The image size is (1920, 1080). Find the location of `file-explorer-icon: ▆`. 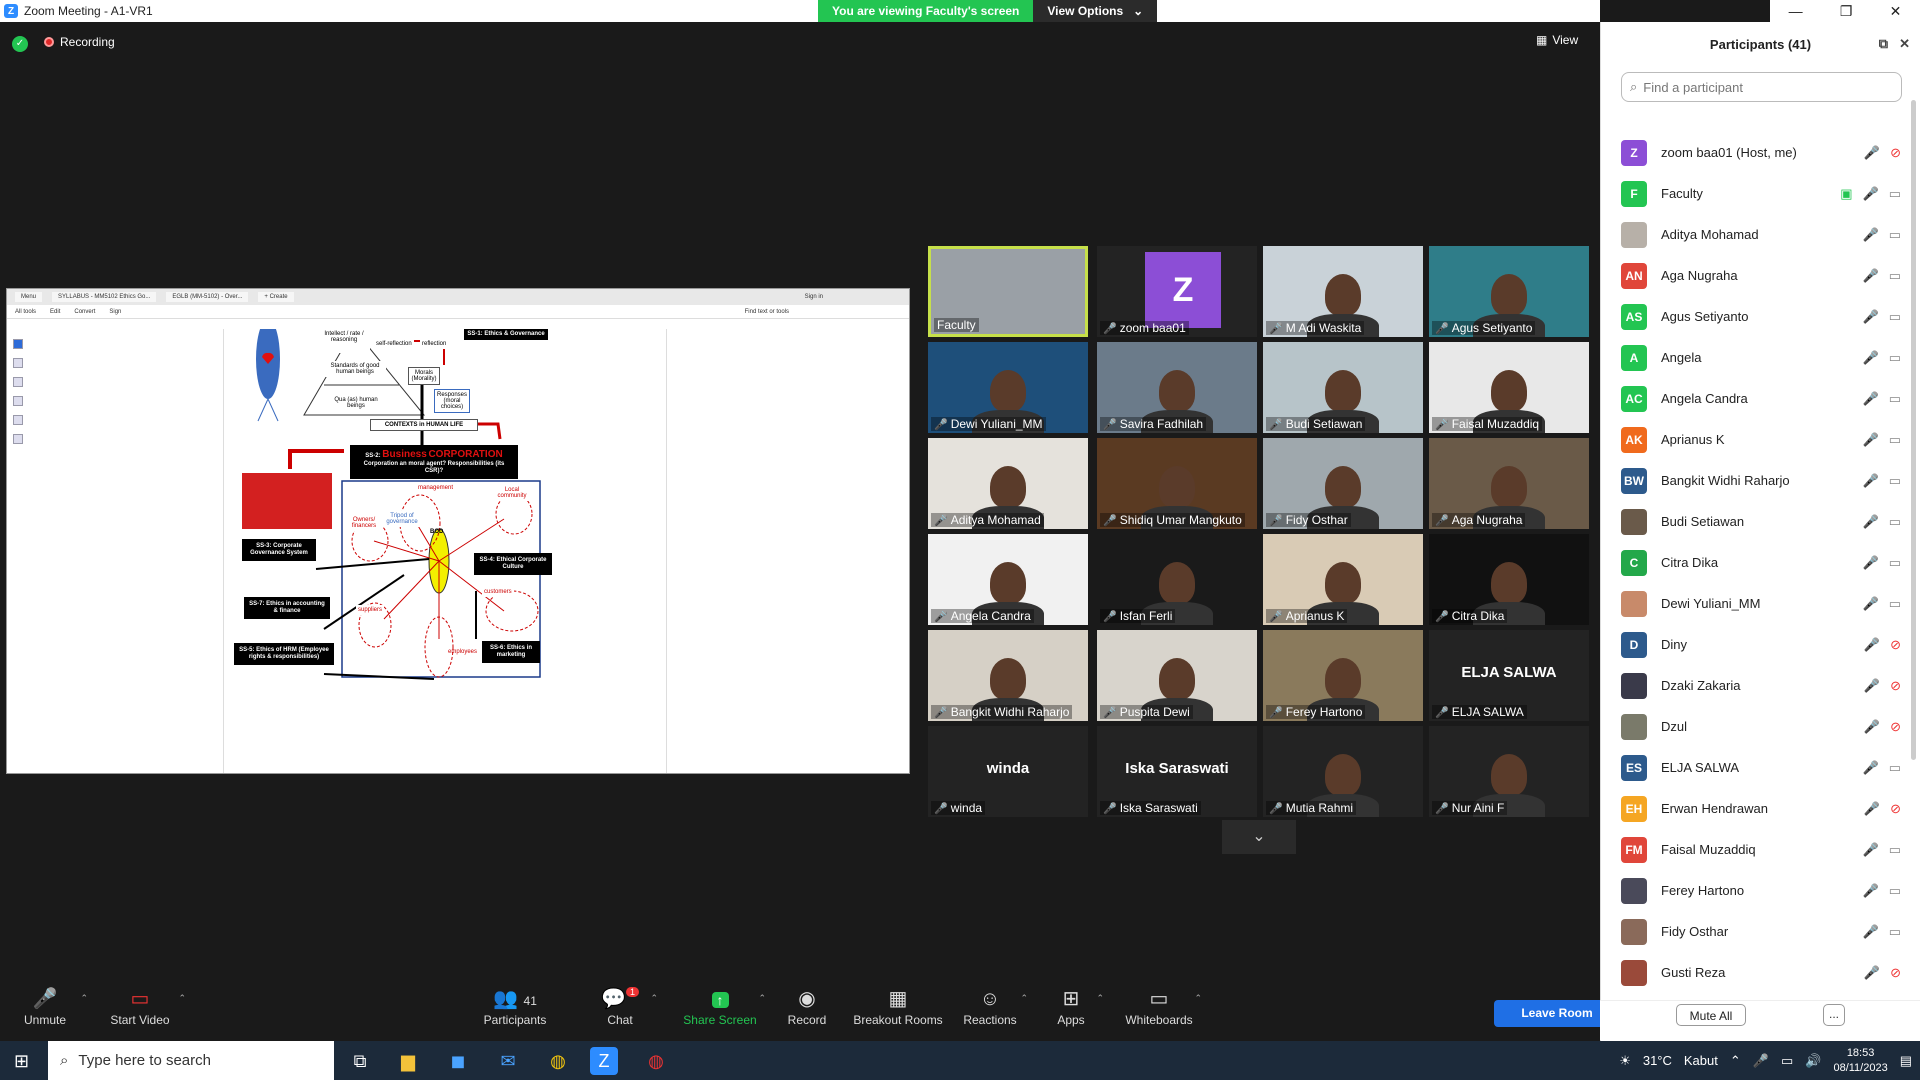

file-explorer-icon: ▆ is located at coordinates (408, 1061).